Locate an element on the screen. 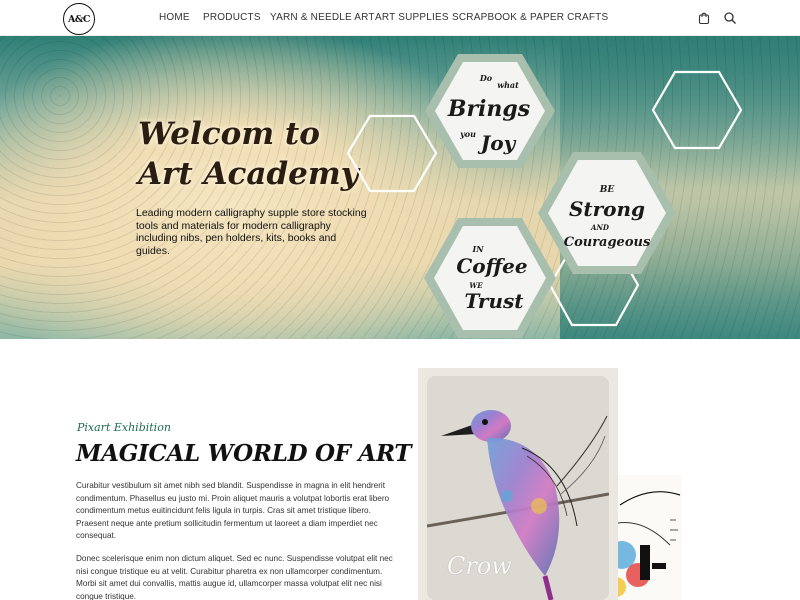  nav-yarn-needle-art: YARN & NEEDLE ART is located at coordinates (322, 17).